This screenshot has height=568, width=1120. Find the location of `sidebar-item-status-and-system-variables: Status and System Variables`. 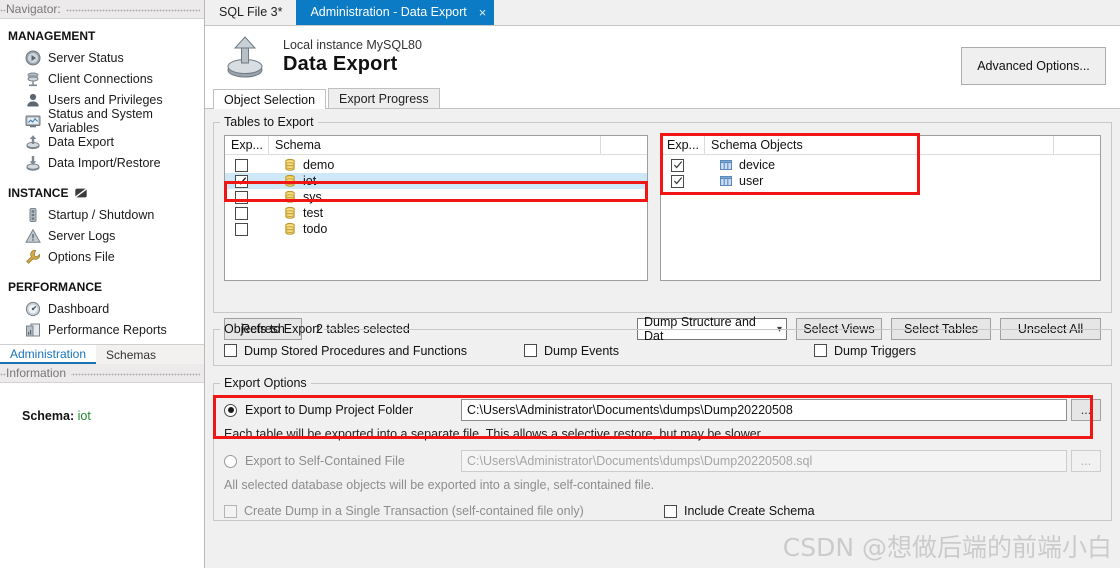

sidebar-item-status-and-system-variables: Status and System Variables is located at coordinates (102, 121).